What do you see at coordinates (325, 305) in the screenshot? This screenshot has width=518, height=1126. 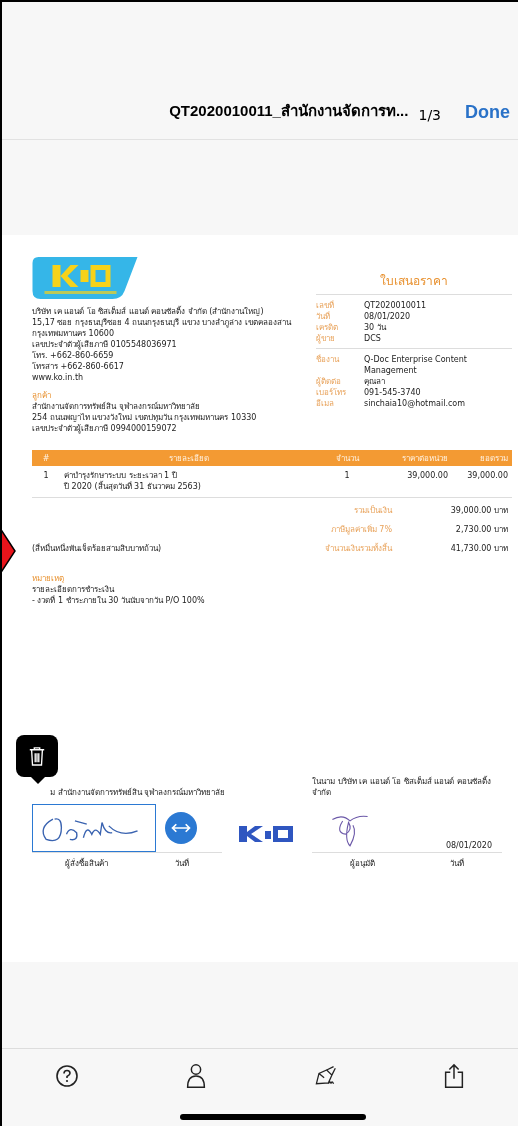 I see `info-label: เลขที่` at bounding box center [325, 305].